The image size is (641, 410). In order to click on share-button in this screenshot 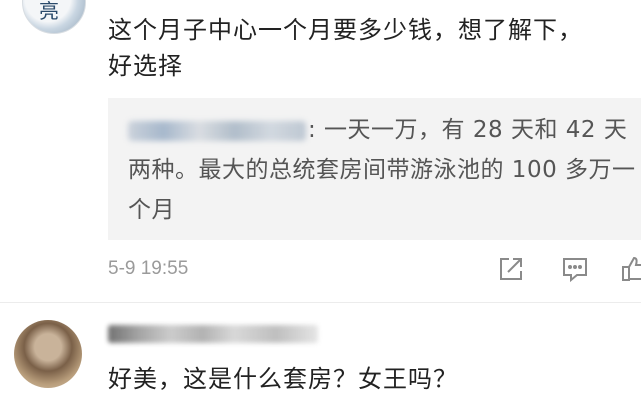, I will do `click(511, 269)`.